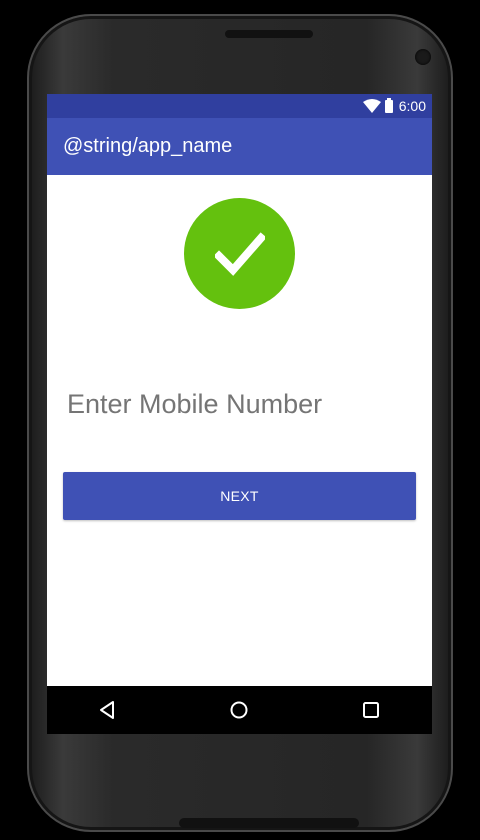  I want to click on home-button, so click(239, 710).